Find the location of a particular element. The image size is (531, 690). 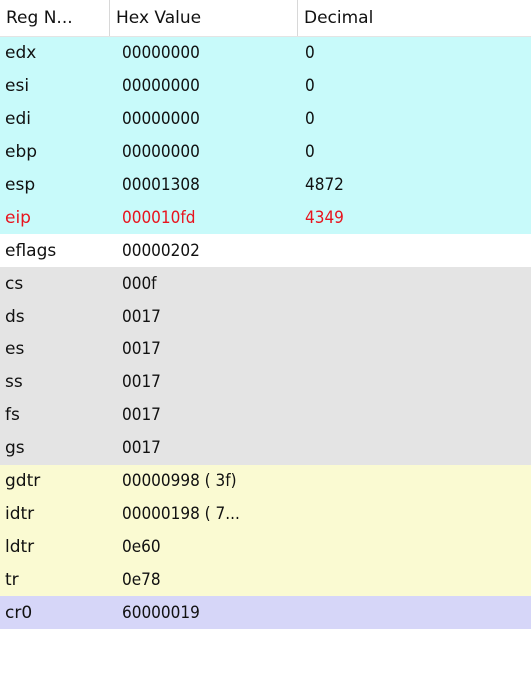

register-hex-cell: 000010fd is located at coordinates (159, 217).